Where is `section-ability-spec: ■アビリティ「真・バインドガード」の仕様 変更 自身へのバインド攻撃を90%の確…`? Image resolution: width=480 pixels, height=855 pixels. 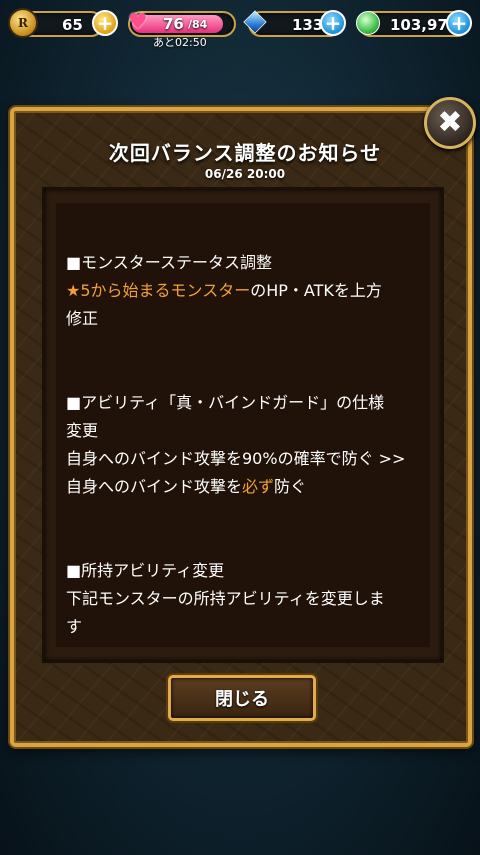
section-ability-spec: ■アビリティ「真・バインドガード」の仕様 変更 自身へのバインド攻撃を90%の確… is located at coordinates (235, 445).